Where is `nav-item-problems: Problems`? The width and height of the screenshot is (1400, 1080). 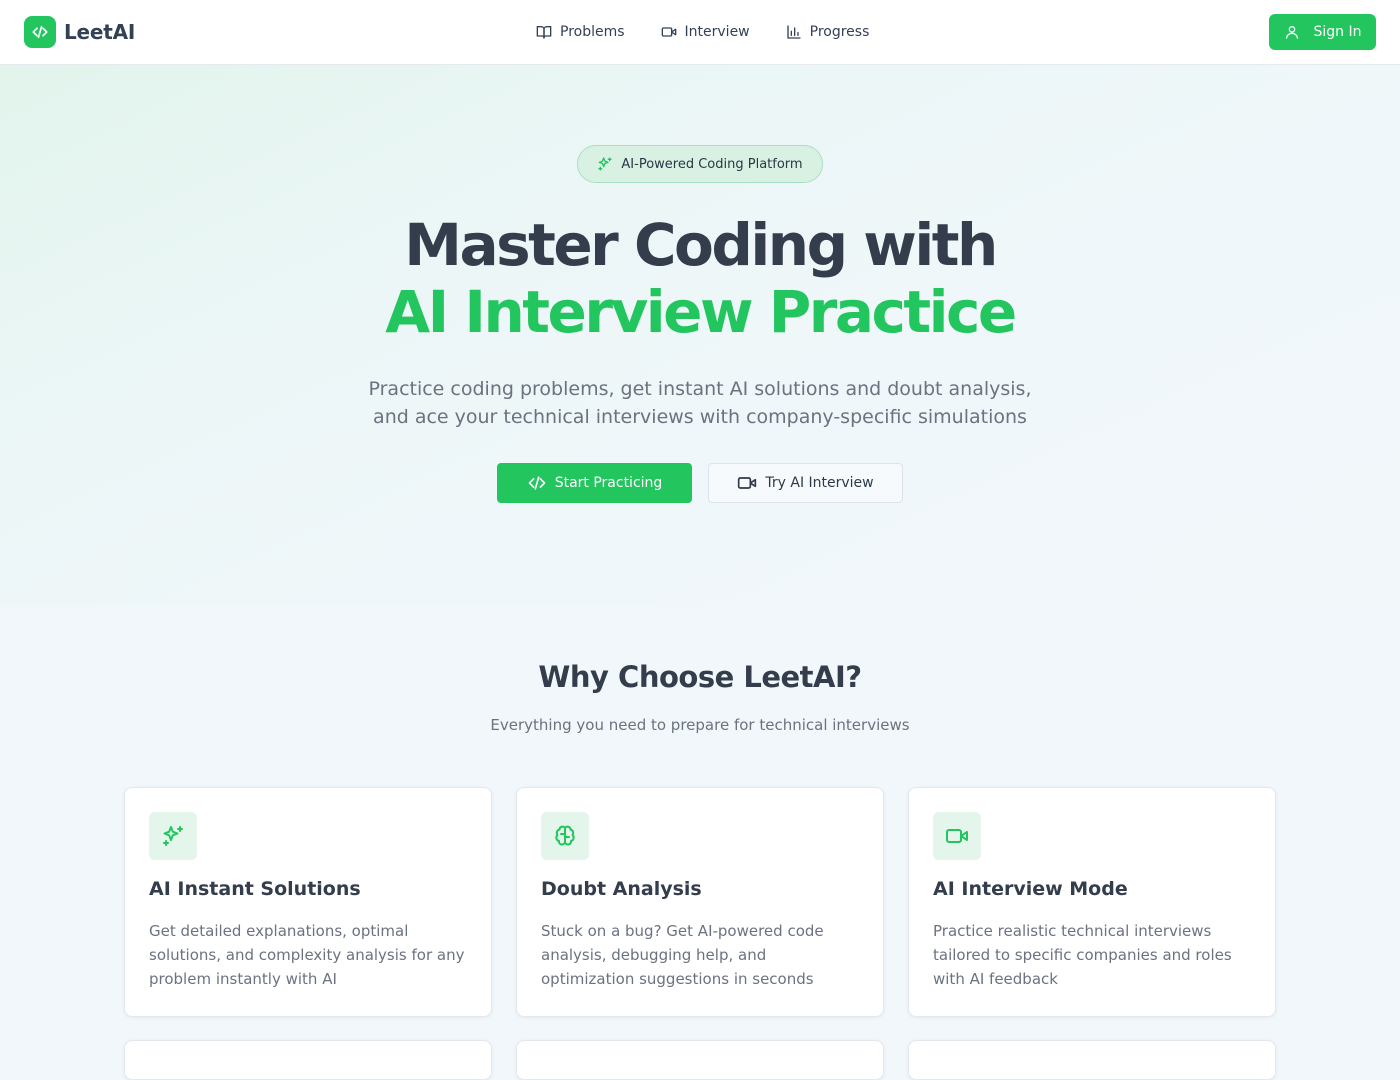 nav-item-problems: Problems is located at coordinates (580, 32).